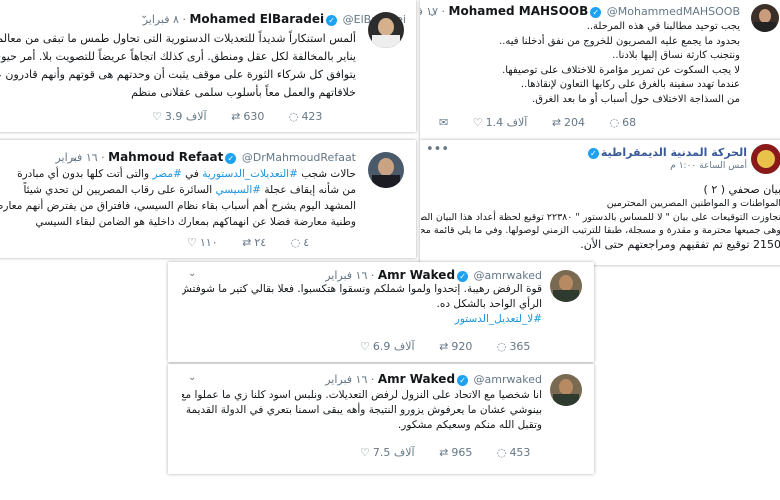 This screenshot has width=780, height=500. Describe the element at coordinates (443, 122) in the screenshot. I see `mail-icon: ✉` at that location.